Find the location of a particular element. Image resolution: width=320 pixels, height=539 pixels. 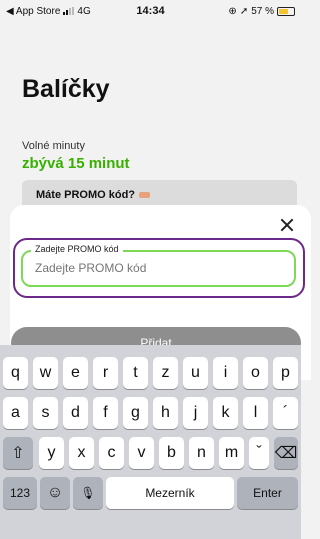

key-c: c is located at coordinates (111, 453).